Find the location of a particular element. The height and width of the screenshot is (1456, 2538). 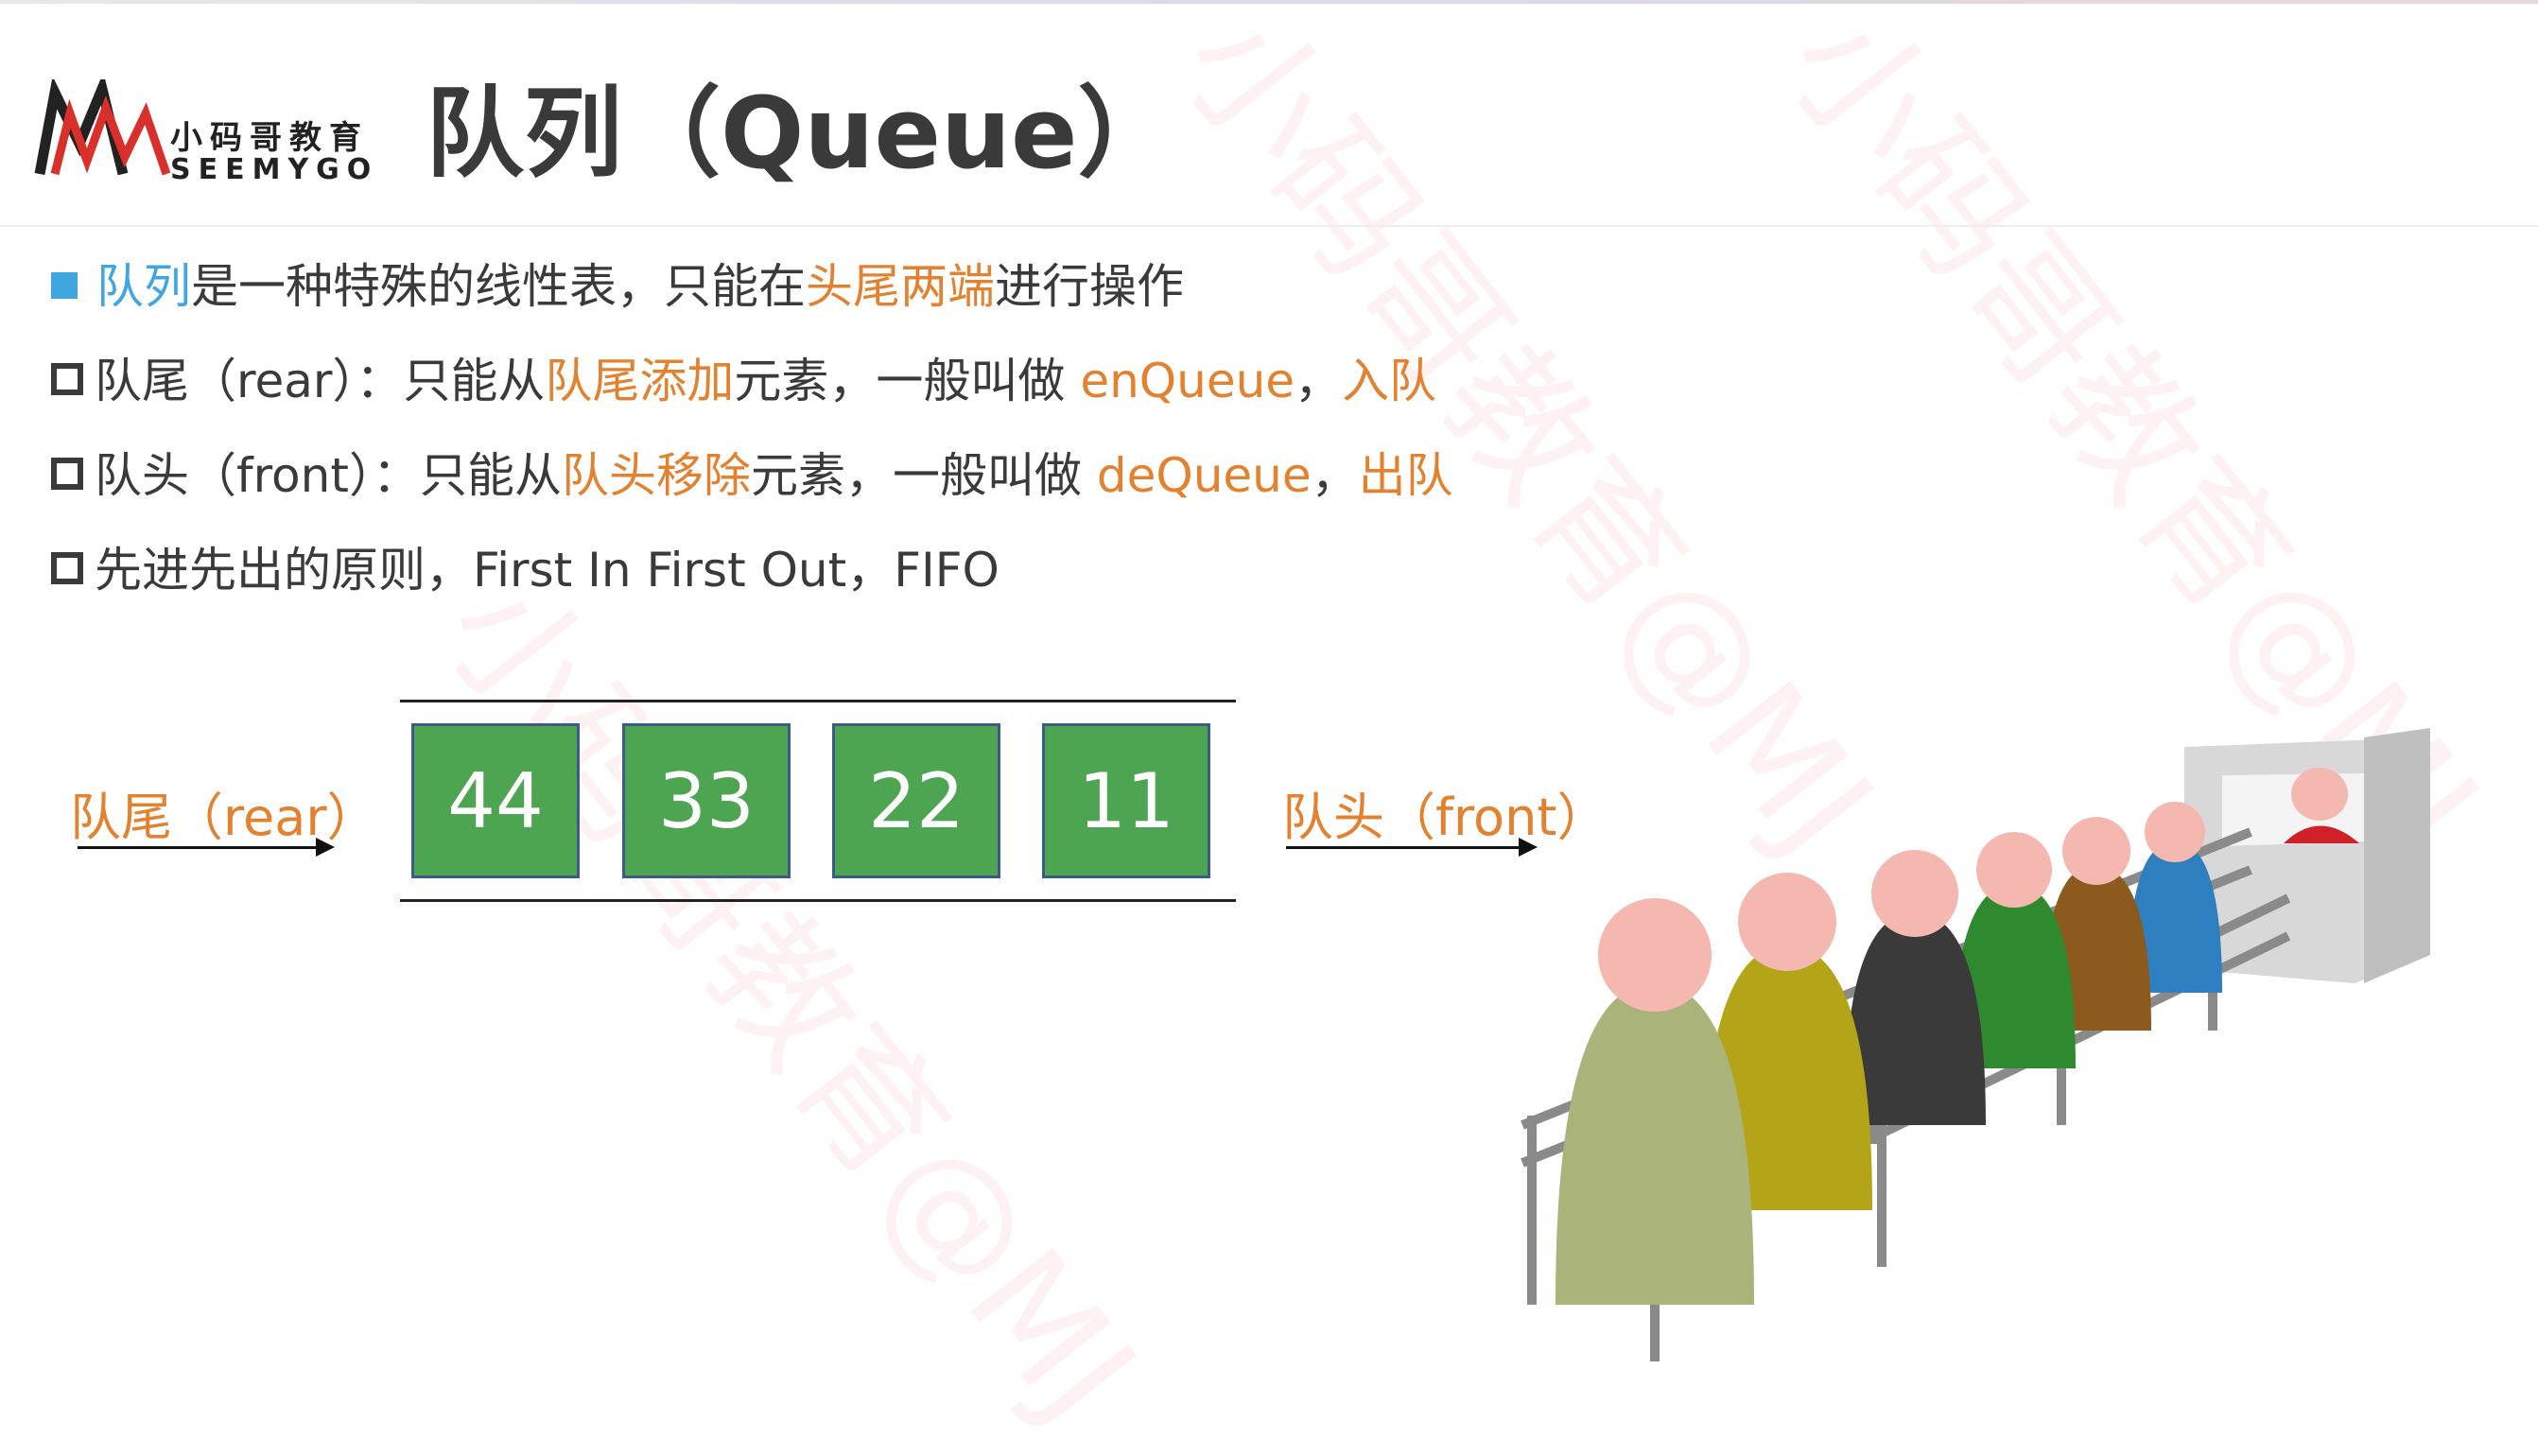

text-segment: 队头（front）：只能从 is located at coordinates (328, 475).